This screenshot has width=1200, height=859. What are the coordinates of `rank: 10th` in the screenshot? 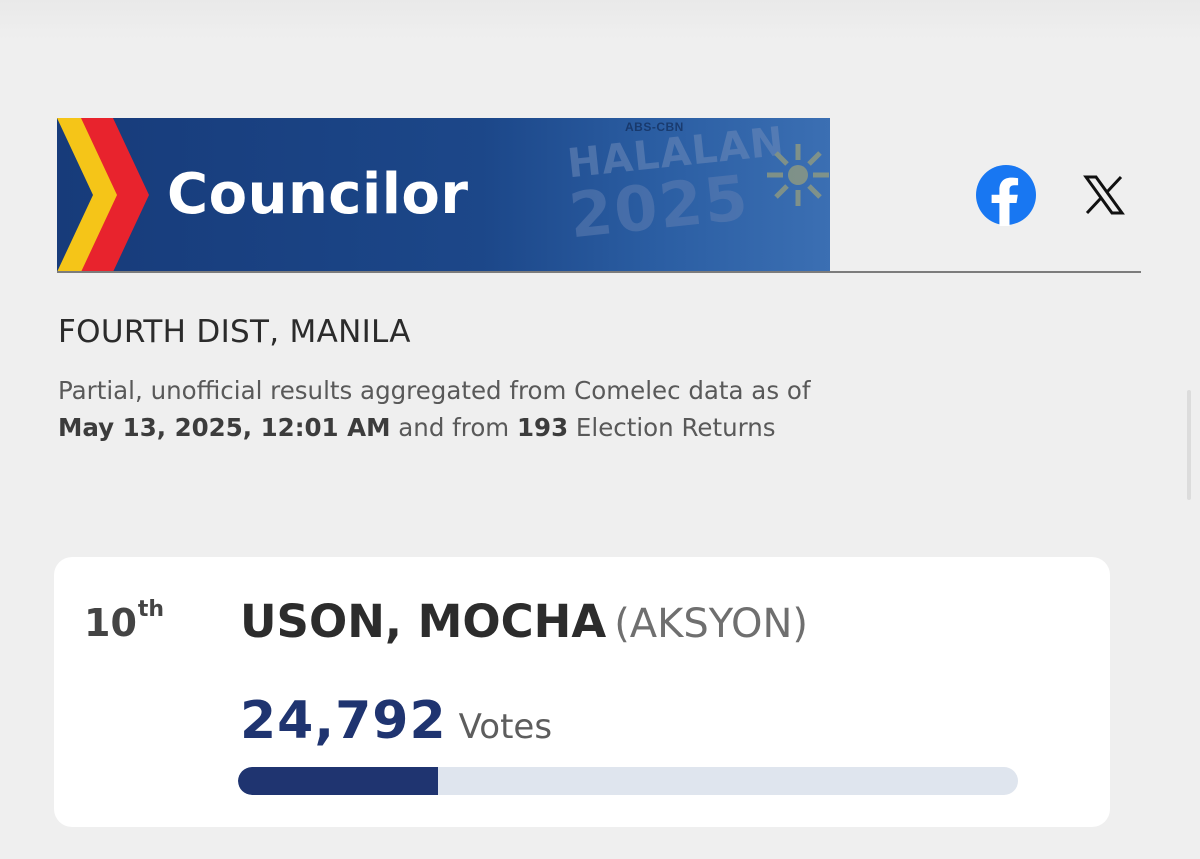 It's located at (124, 621).